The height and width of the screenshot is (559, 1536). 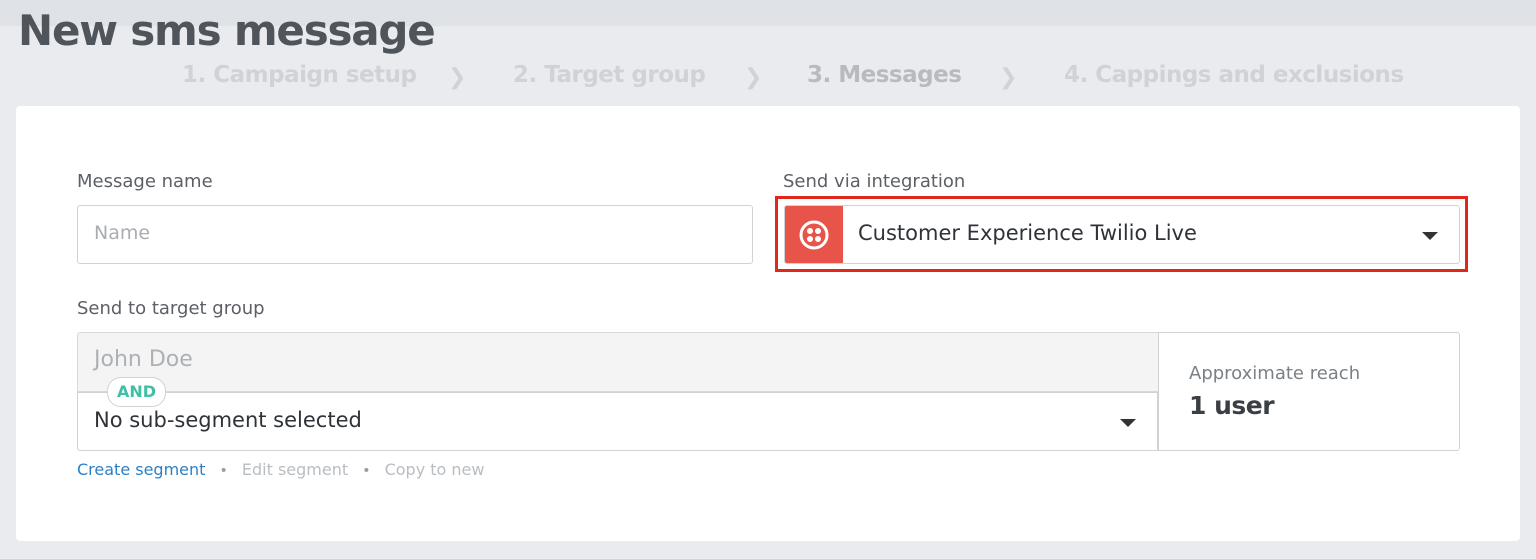 What do you see at coordinates (435, 469) in the screenshot?
I see `copy-to-new-link: Copy to new` at bounding box center [435, 469].